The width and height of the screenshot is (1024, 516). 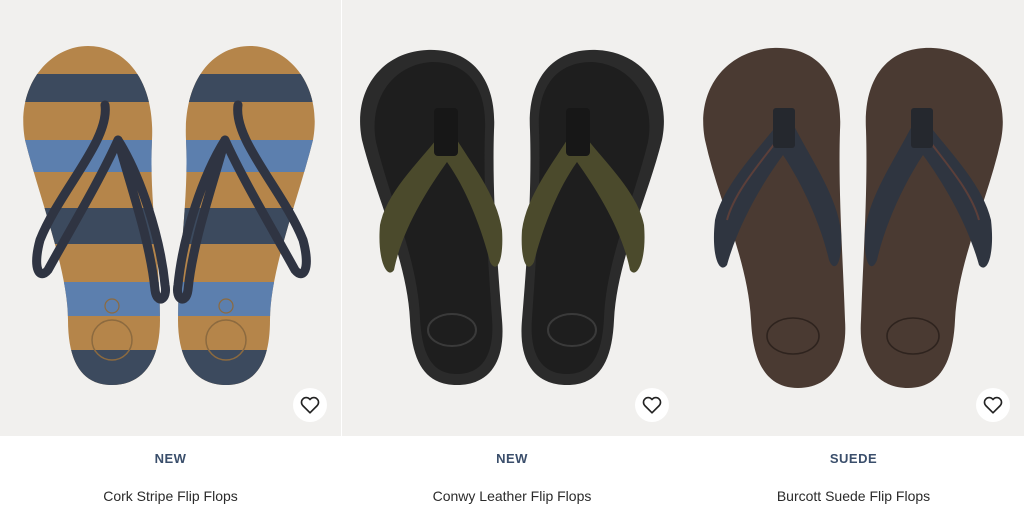 What do you see at coordinates (853, 458) in the screenshot?
I see `product-badge: SUEDE` at bounding box center [853, 458].